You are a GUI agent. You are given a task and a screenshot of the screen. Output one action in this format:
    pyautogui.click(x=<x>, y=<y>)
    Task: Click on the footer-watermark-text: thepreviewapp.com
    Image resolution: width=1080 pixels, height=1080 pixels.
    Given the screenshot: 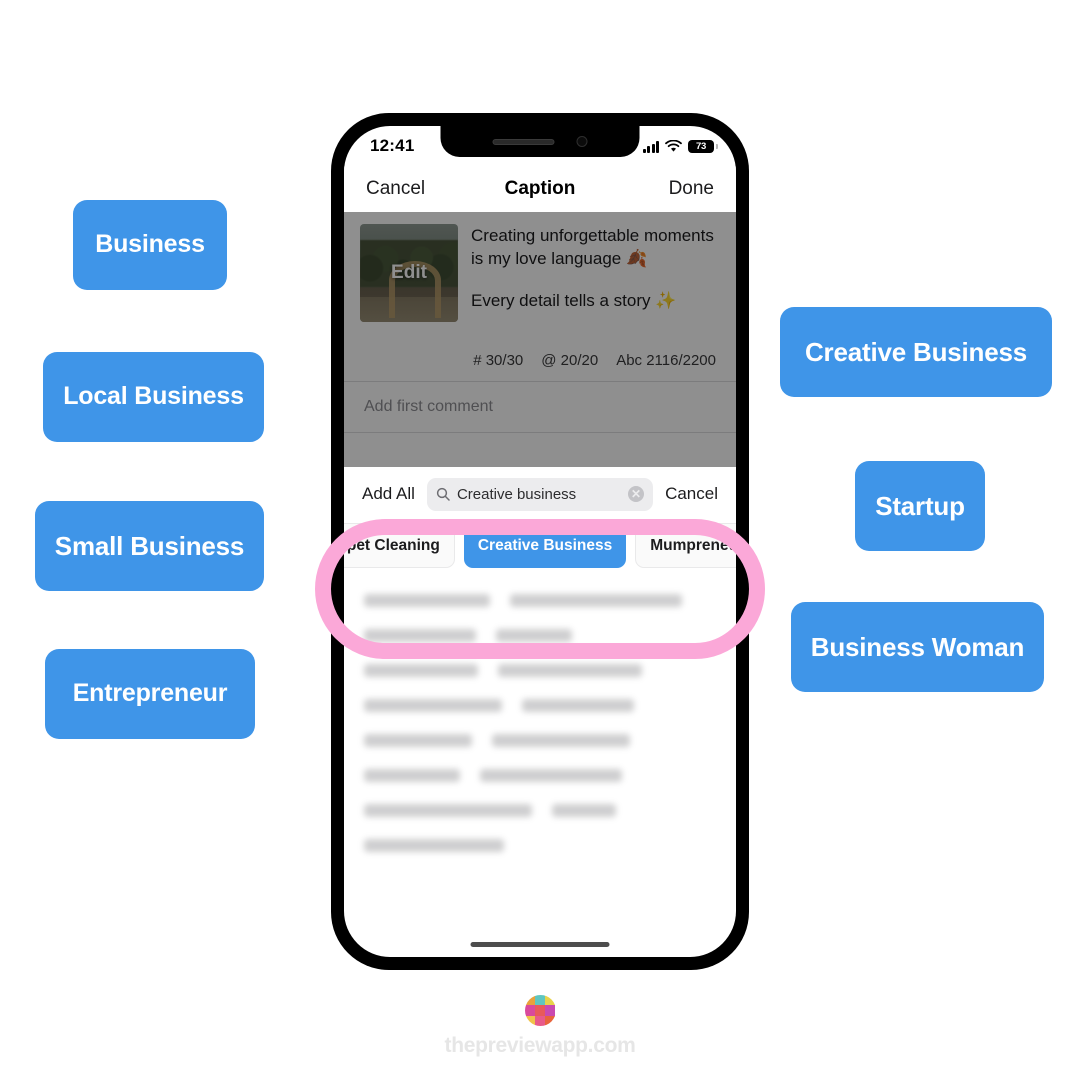 What is the action you would take?
    pyautogui.click(x=540, y=1045)
    